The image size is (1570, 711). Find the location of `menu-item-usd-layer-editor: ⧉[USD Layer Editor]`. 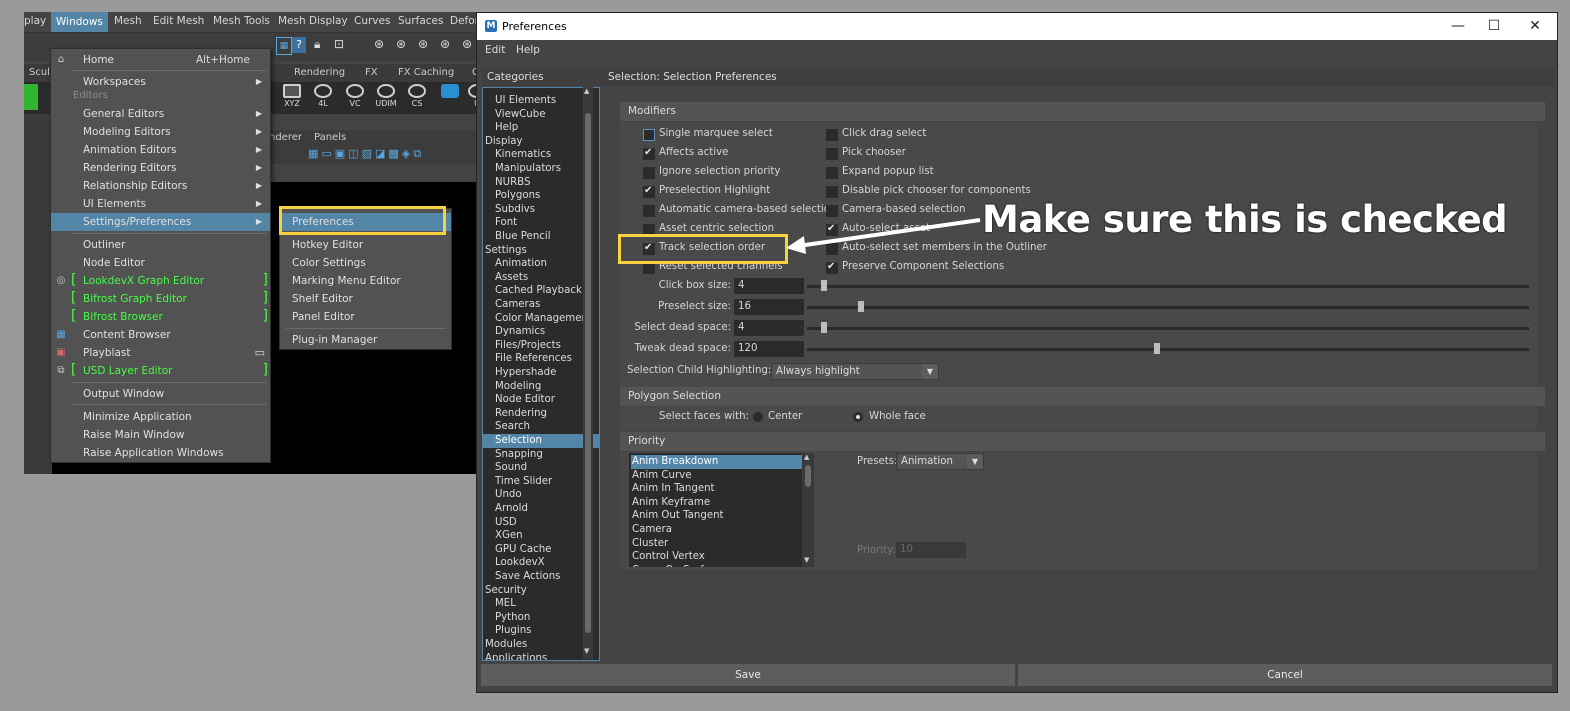

menu-item-usd-layer-editor: ⧉[USD Layer Editor] is located at coordinates (160, 371).